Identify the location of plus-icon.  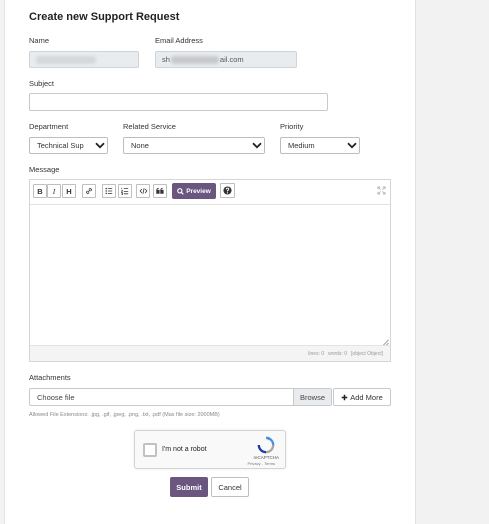
(344, 397).